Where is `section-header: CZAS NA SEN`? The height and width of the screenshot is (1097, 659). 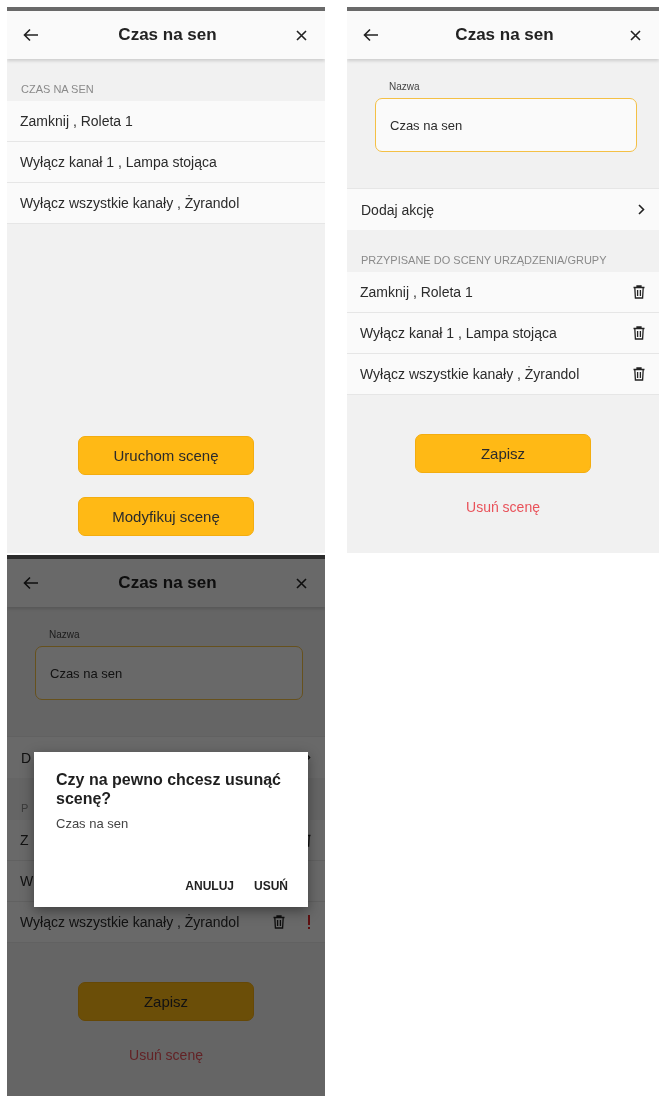
section-header: CZAS NA SEN is located at coordinates (57, 89).